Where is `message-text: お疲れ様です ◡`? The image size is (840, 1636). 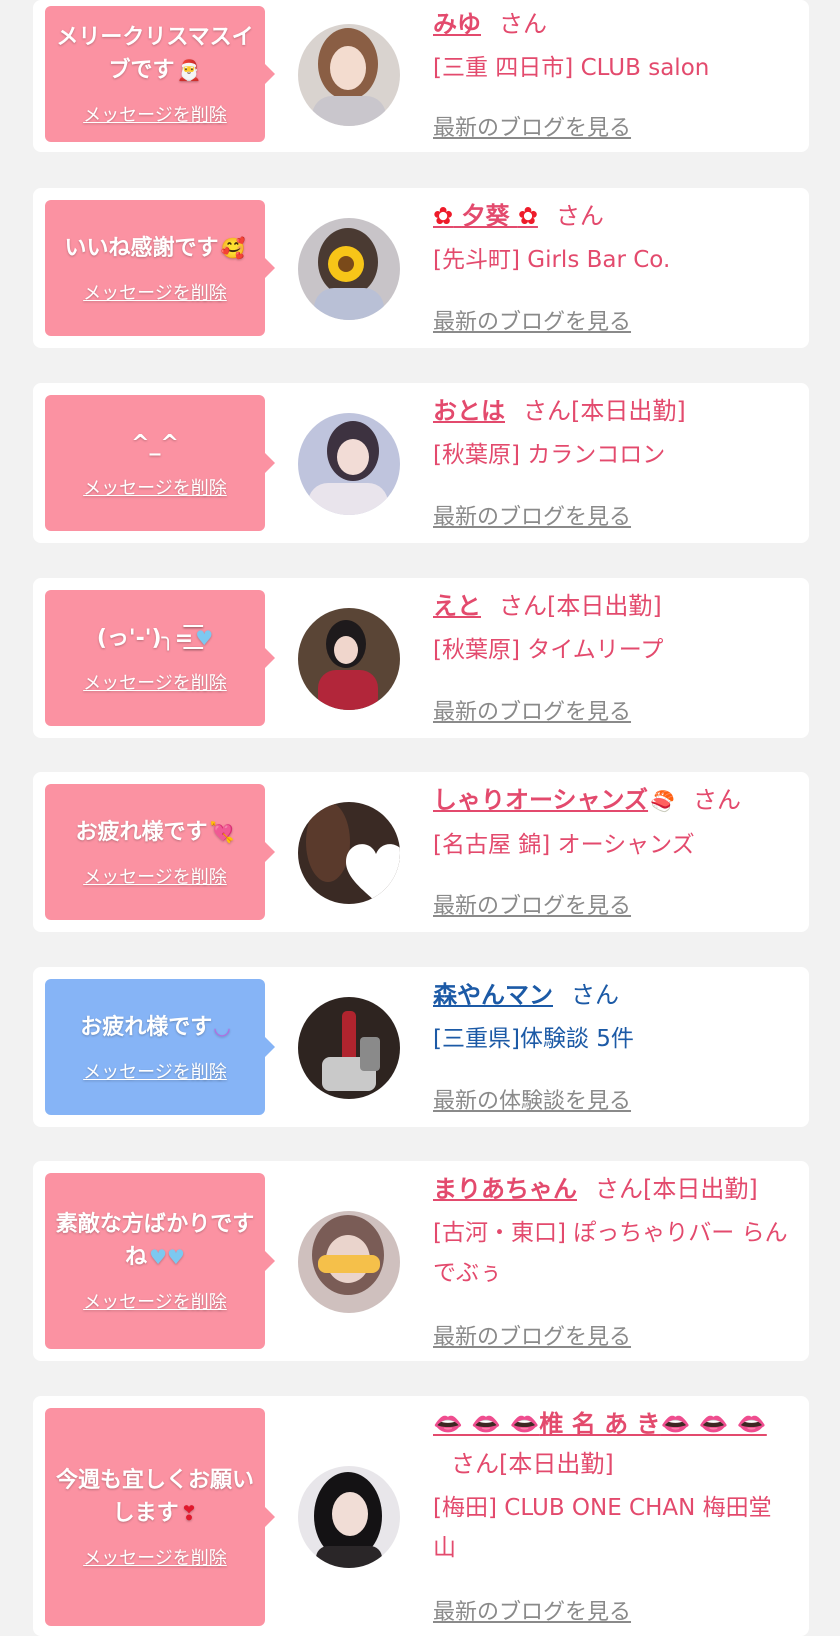 message-text: お疲れ様です ◡ is located at coordinates (154, 1027).